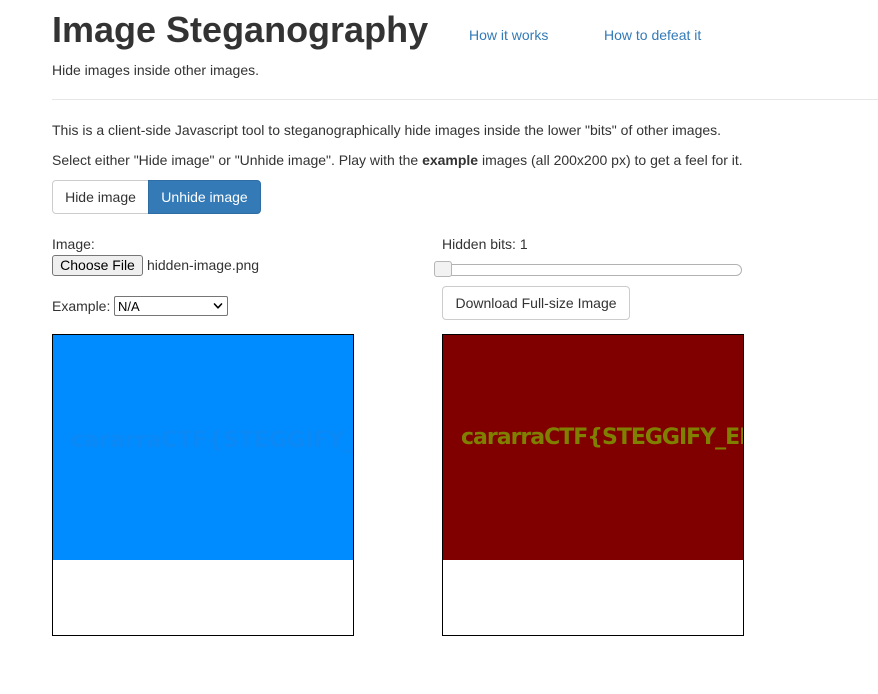  I want to click on choose-file-button: Choose File, so click(97, 265).